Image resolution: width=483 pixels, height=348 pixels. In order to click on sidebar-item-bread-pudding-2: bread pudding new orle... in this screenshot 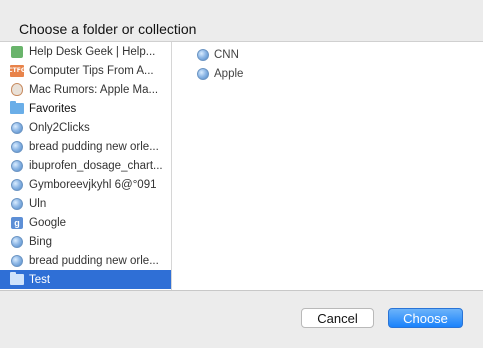, I will do `click(85, 260)`.